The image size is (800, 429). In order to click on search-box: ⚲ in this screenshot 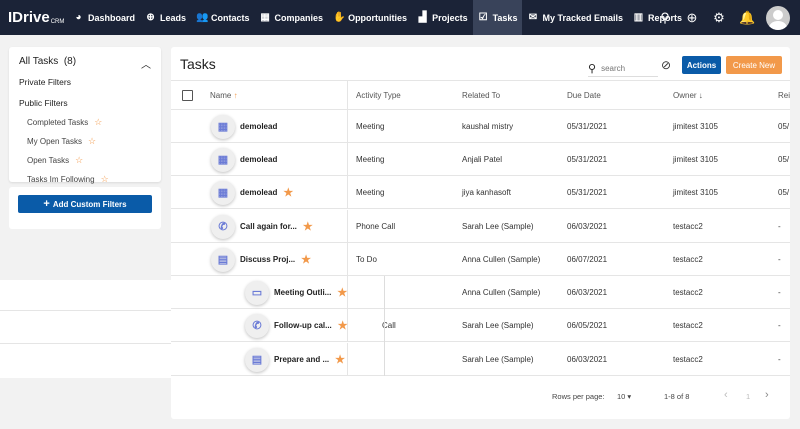, I will do `click(623, 68)`.